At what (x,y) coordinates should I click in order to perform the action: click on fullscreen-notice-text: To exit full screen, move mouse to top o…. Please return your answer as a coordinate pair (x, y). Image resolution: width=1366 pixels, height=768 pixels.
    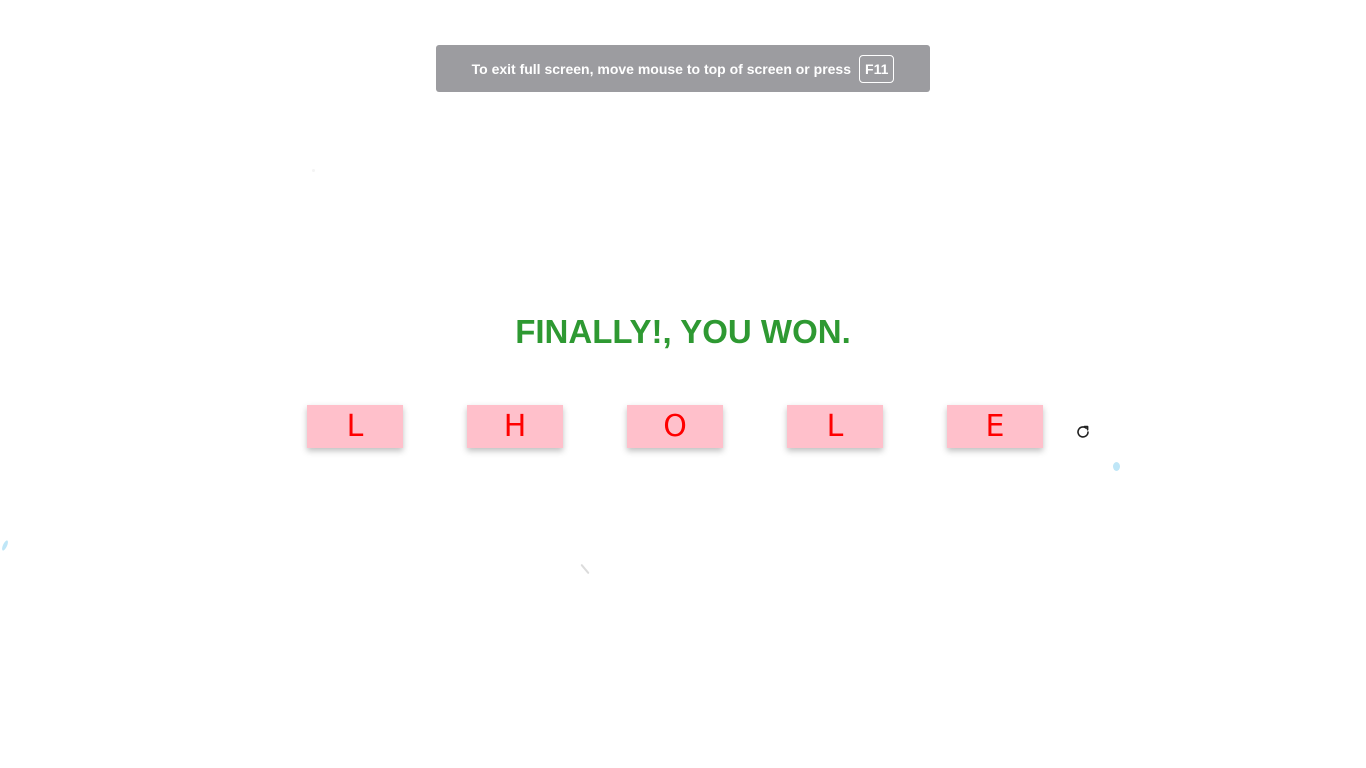
    Looking at the image, I should click on (661, 68).